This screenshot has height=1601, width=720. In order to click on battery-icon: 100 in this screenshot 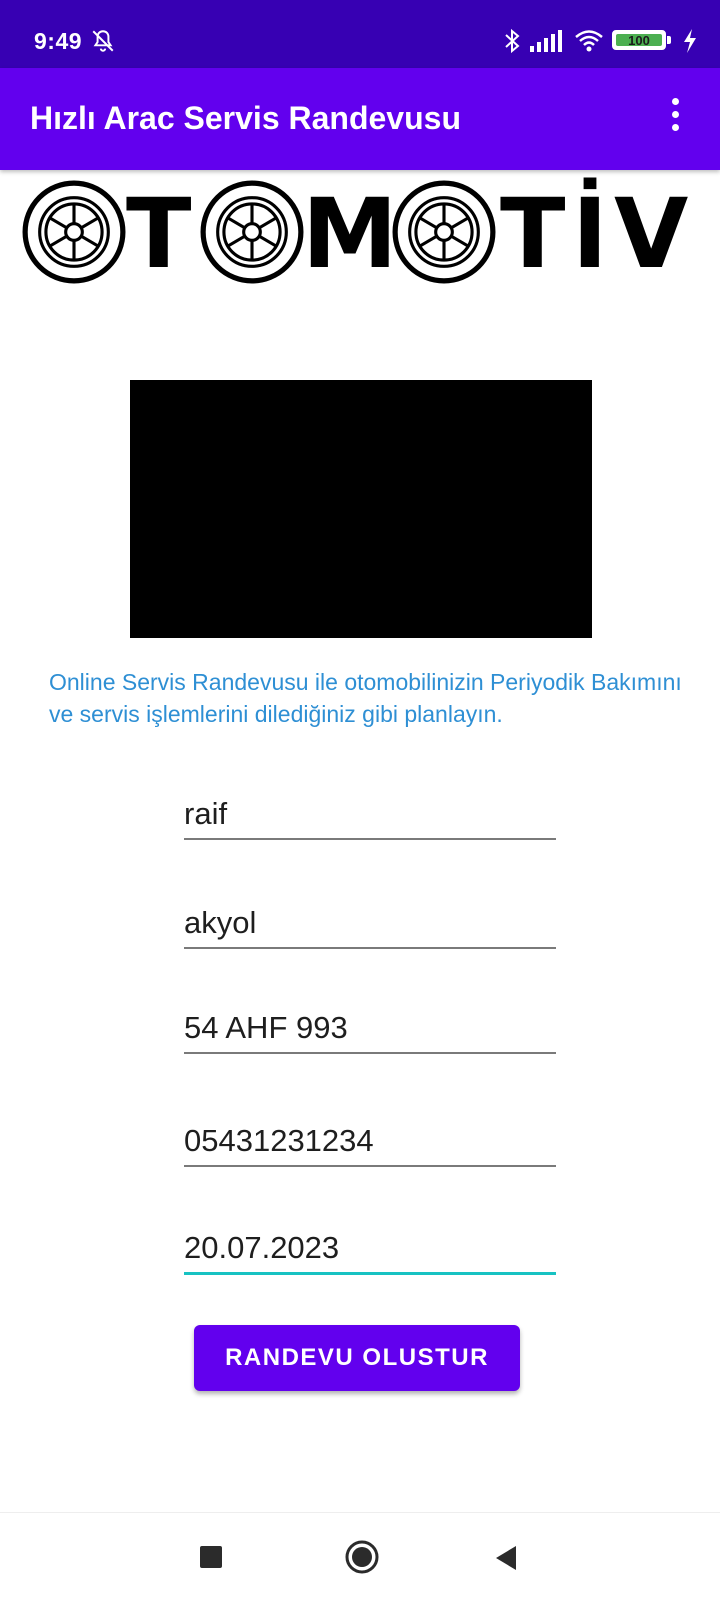, I will do `click(643, 41)`.